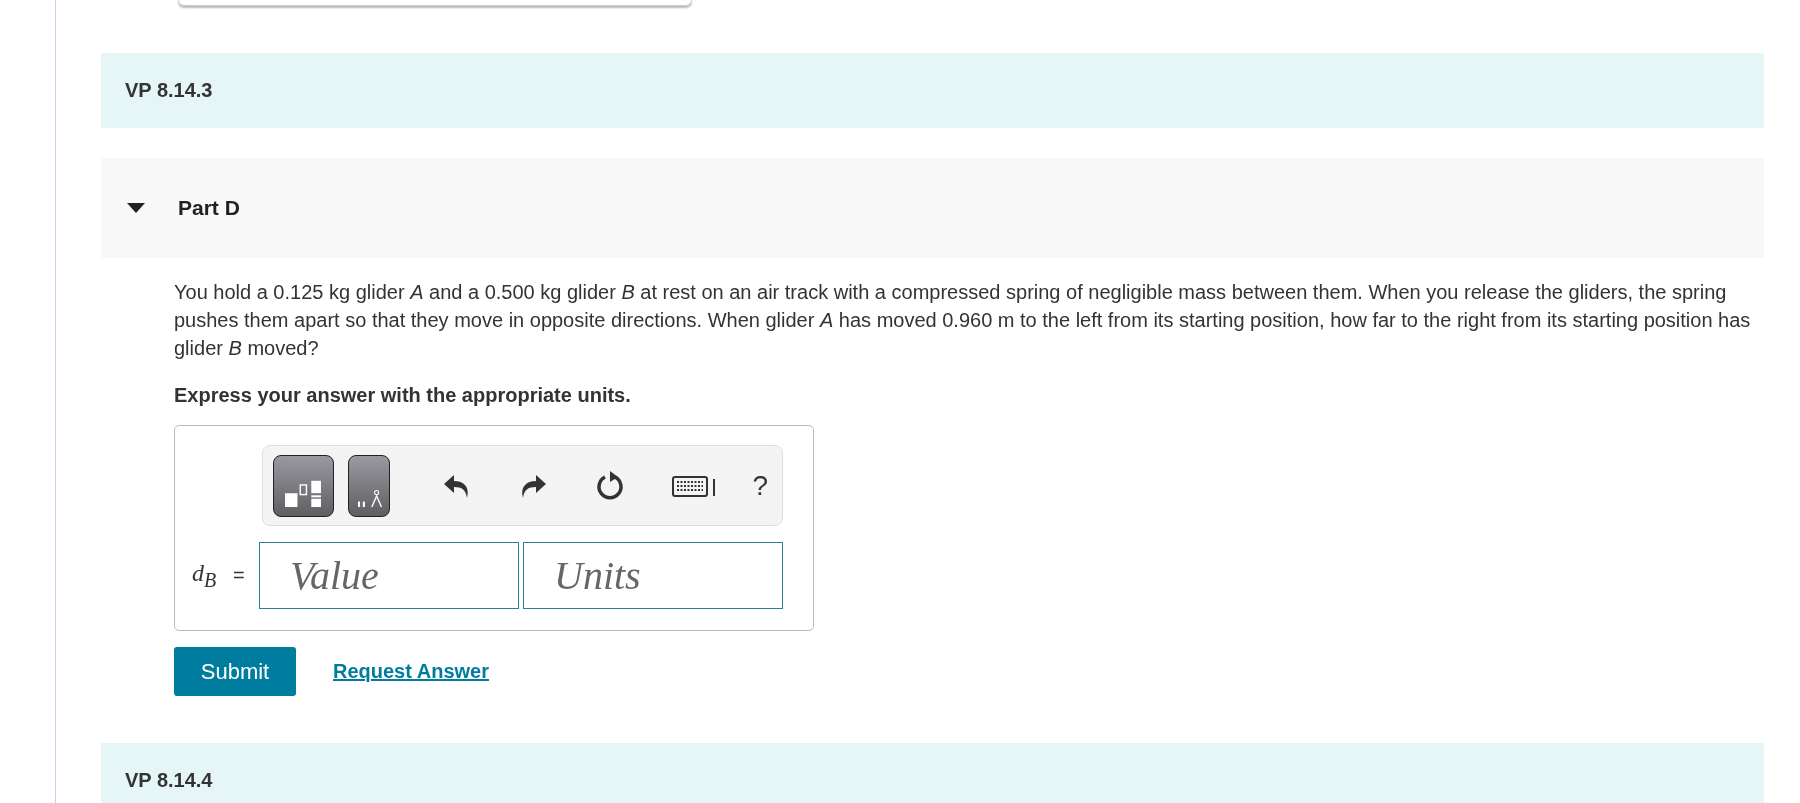 This screenshot has height=803, width=1800. I want to click on value-field: Value, so click(389, 575).